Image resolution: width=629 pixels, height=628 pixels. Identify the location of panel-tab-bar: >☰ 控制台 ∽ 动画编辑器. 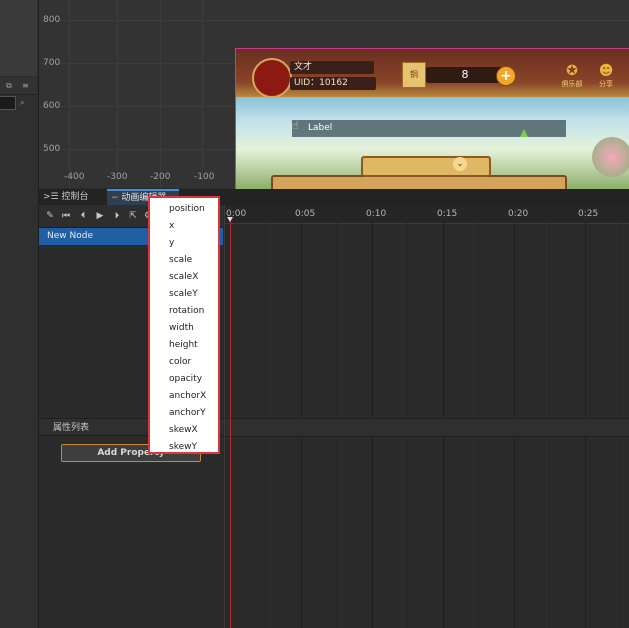
(334, 197).